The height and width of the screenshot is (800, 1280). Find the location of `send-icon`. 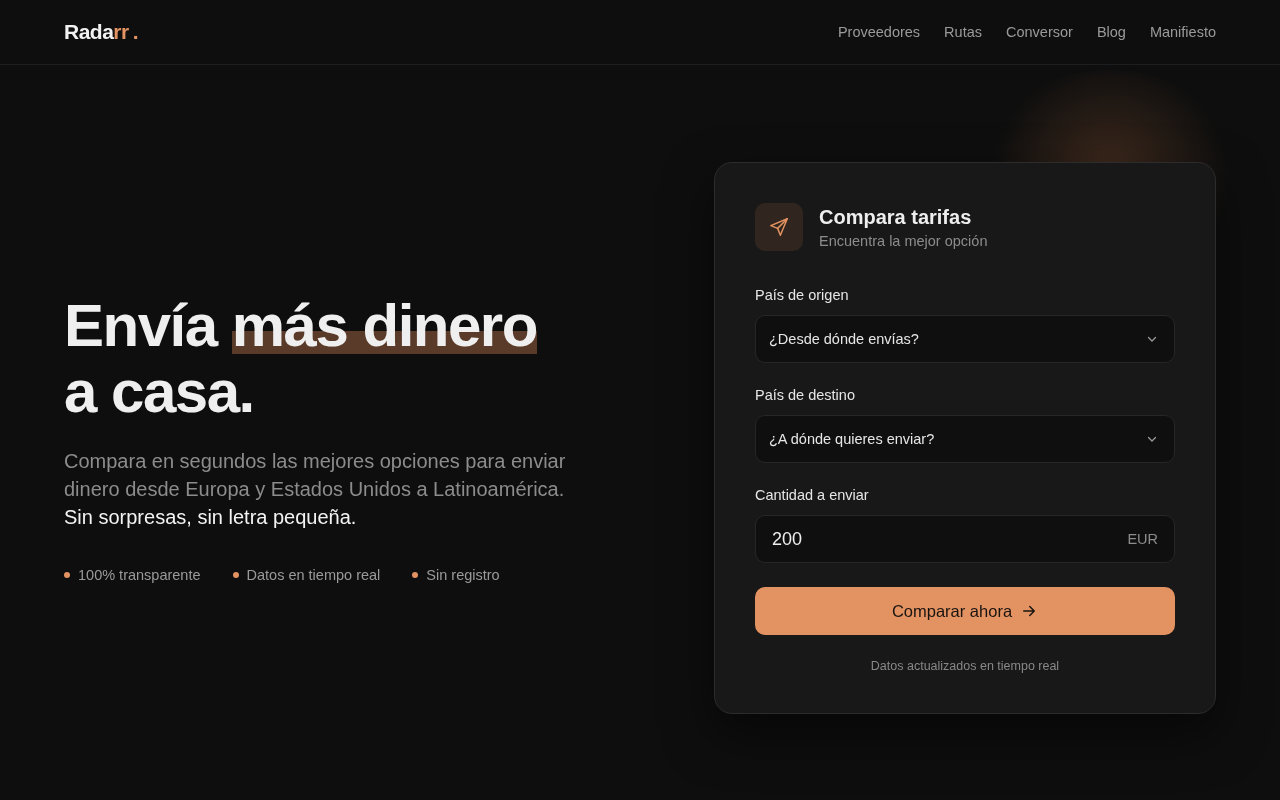

send-icon is located at coordinates (779, 227).